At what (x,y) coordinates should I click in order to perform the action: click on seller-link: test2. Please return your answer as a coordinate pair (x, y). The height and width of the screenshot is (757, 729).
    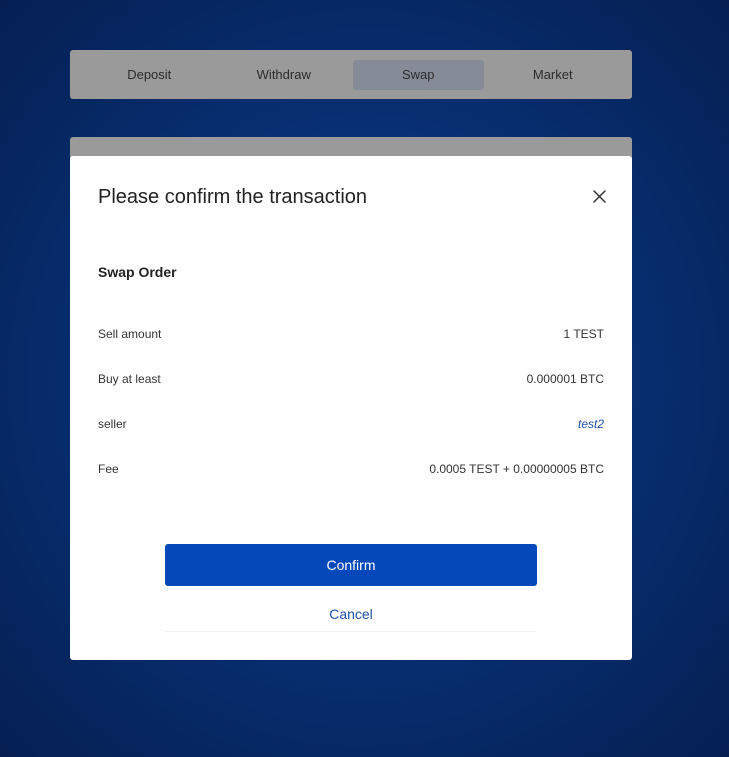
    Looking at the image, I should click on (591, 424).